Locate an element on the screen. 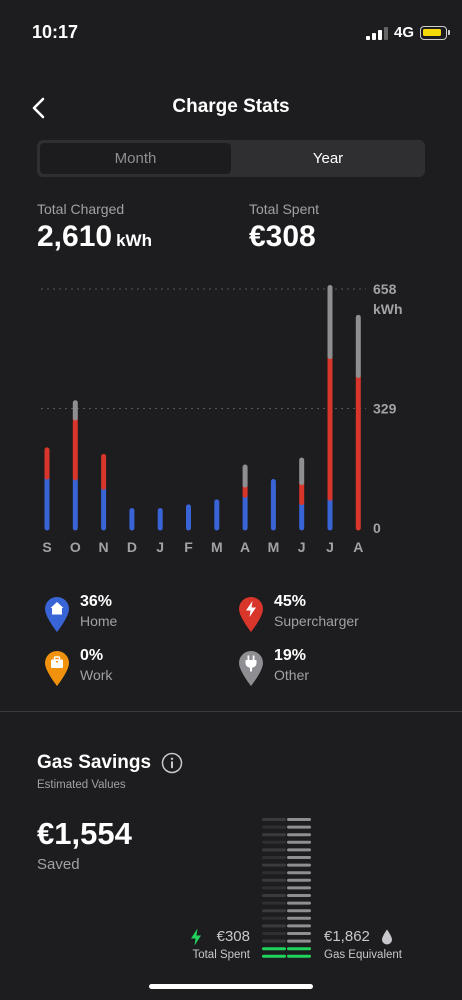 This screenshot has height=1000, width=462. status-time: 10:17 is located at coordinates (55, 32).